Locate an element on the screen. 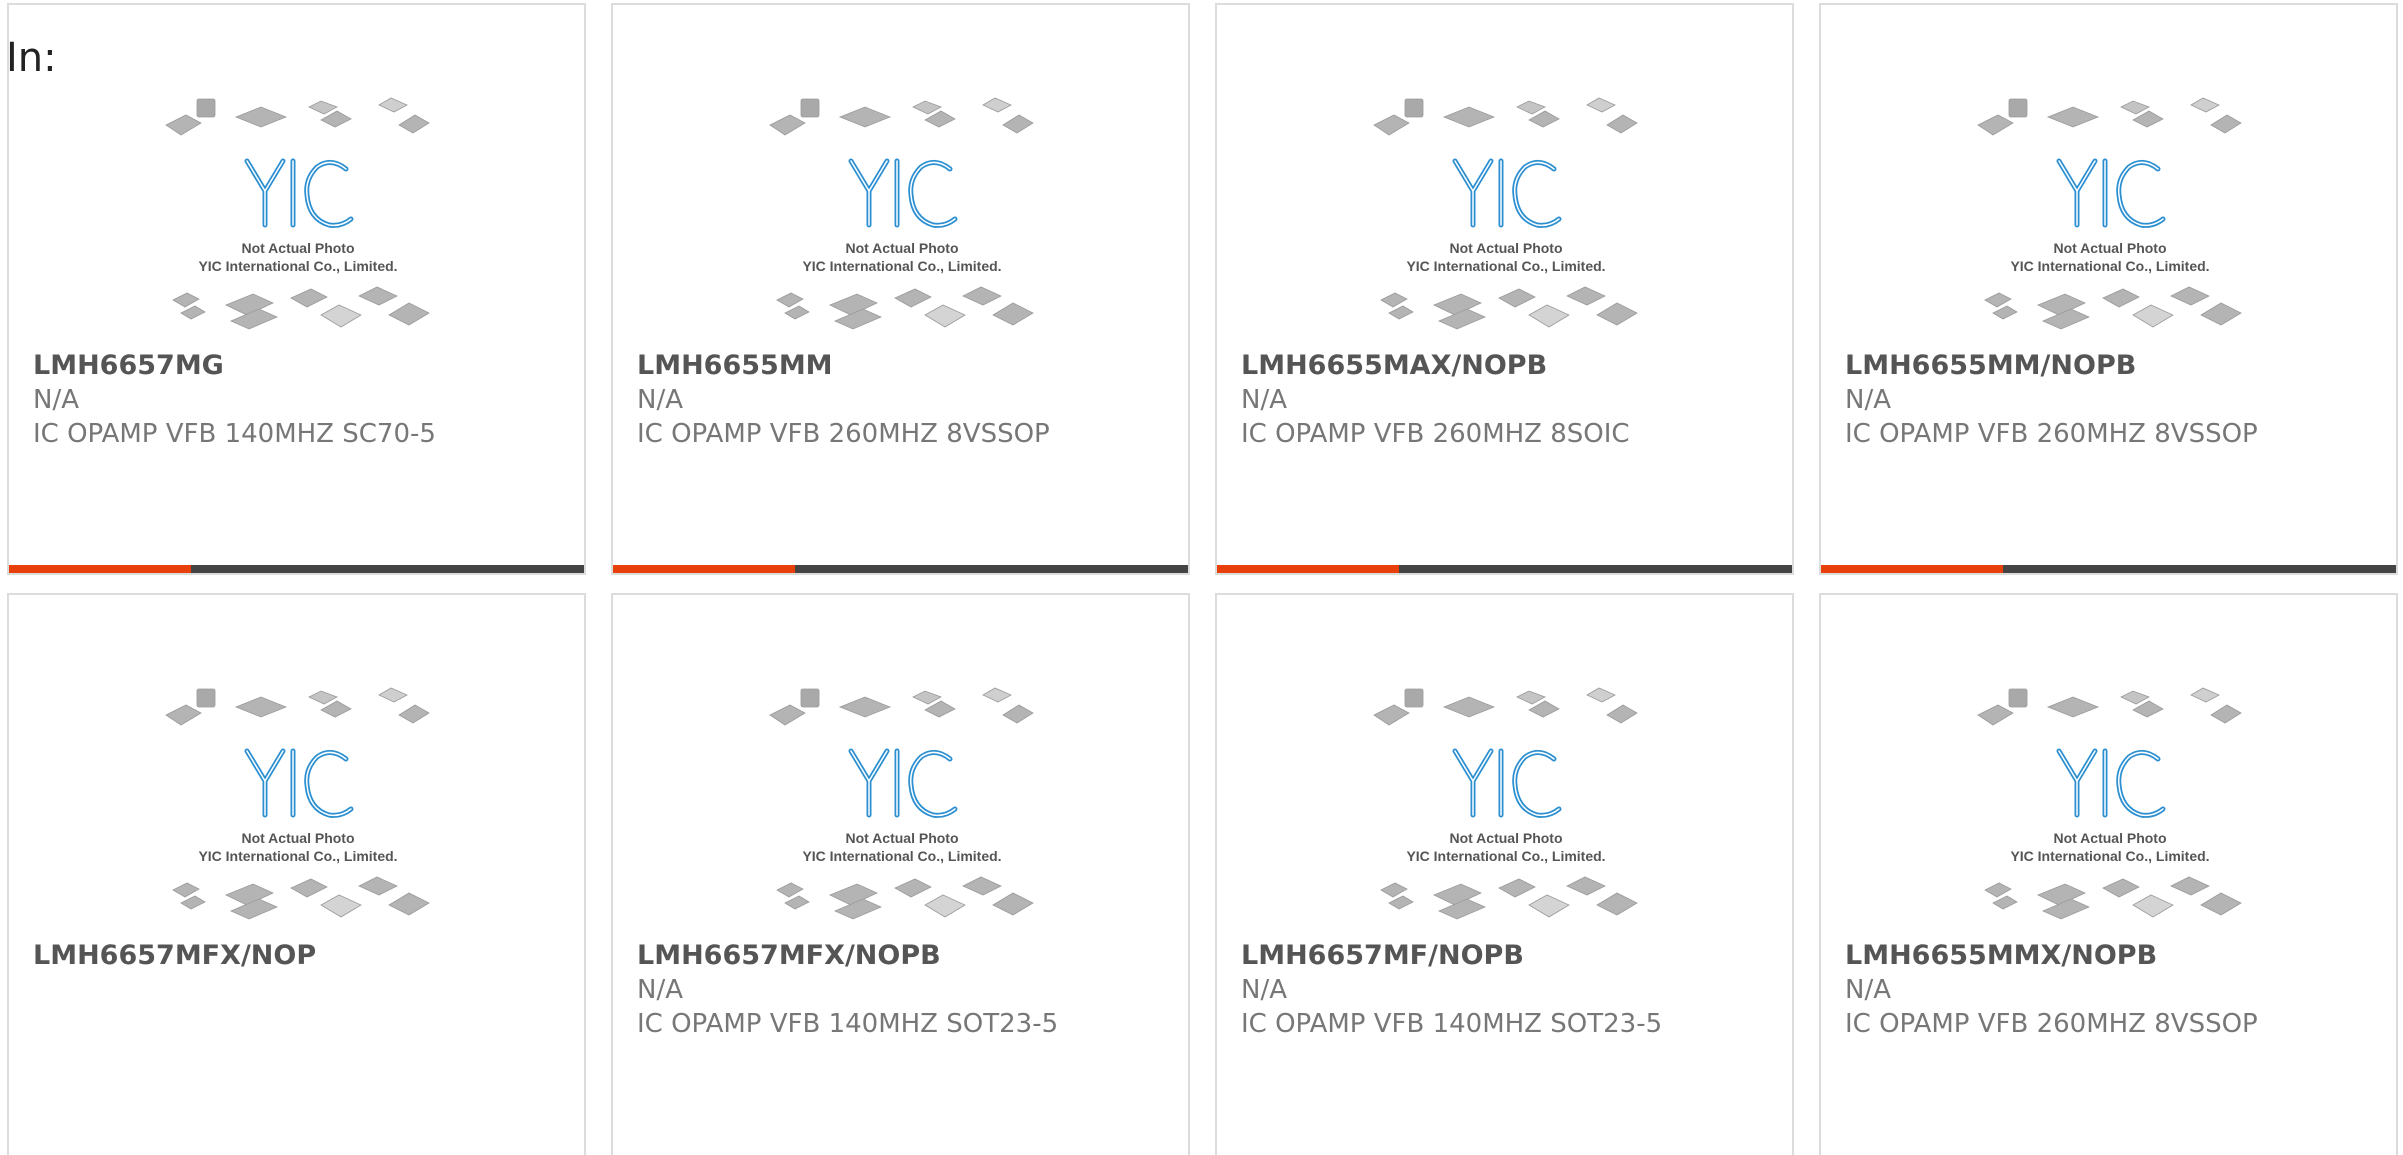 Image resolution: width=2403 pixels, height=1155 pixels. part-number: LMH6655MAX/NOPB is located at coordinates (1508, 366).